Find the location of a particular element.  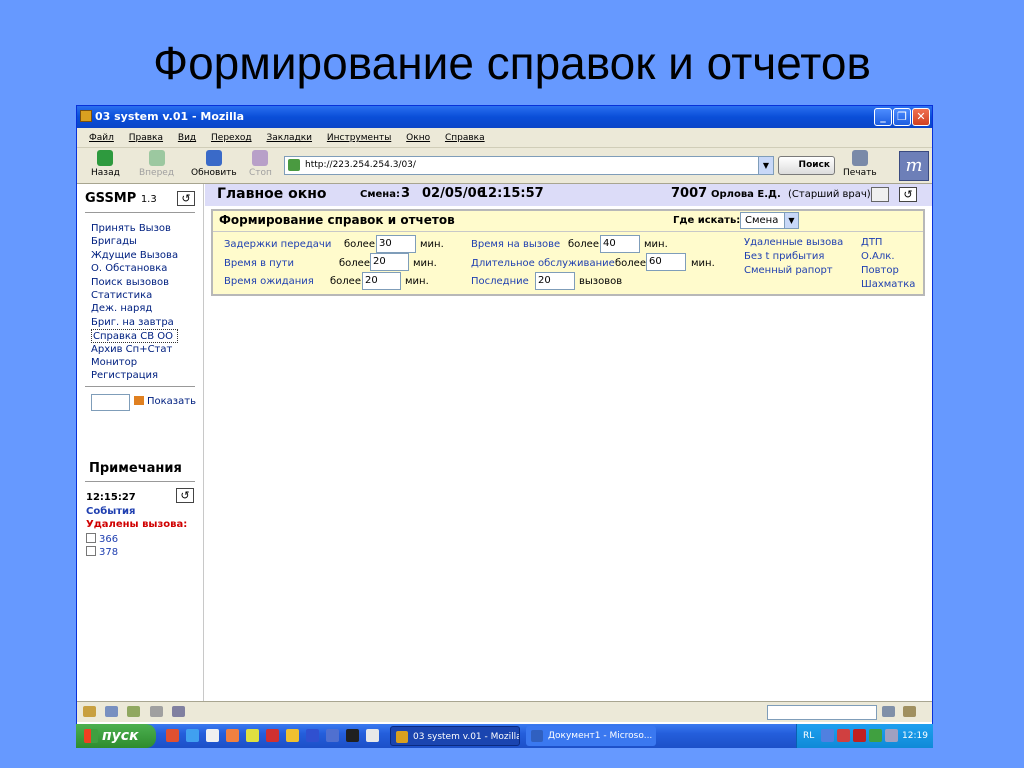

menu-edit: Правка is located at coordinates (146, 138).